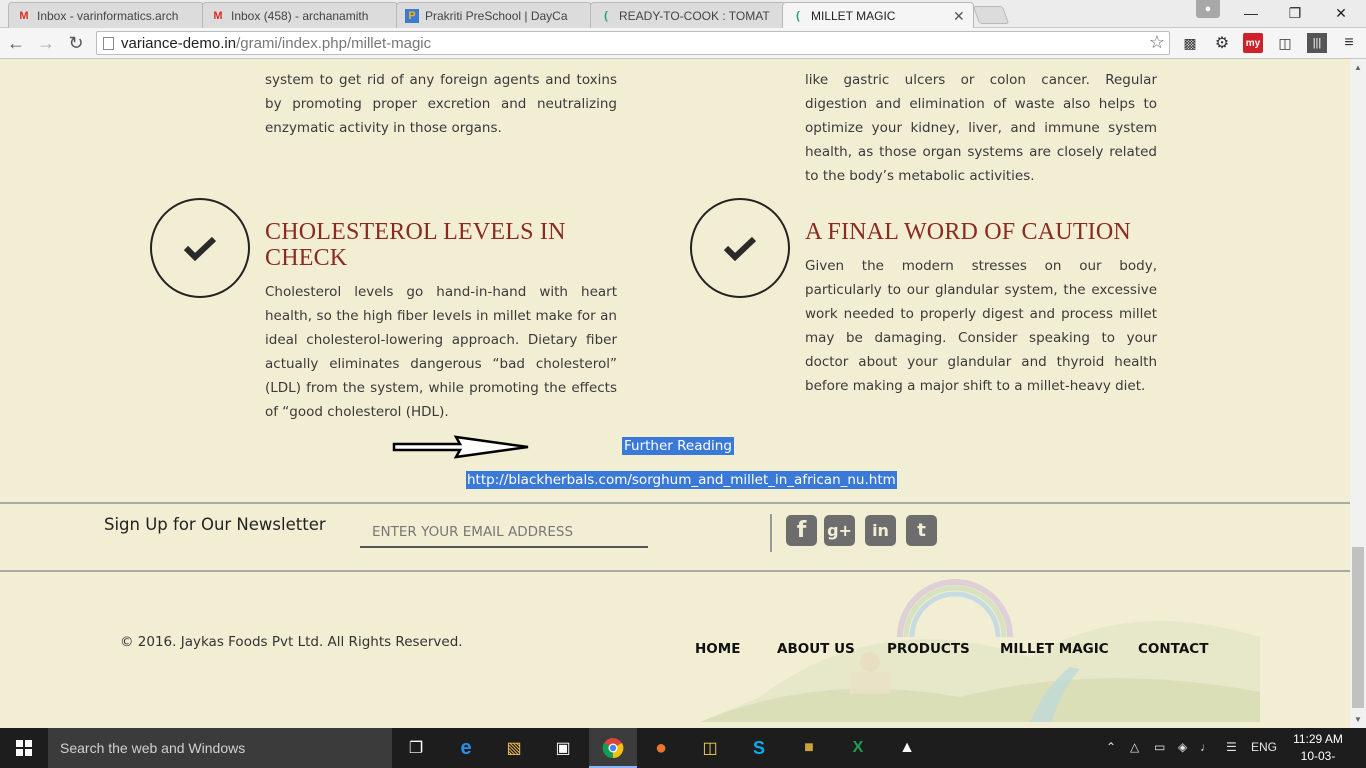 The width and height of the screenshot is (1366, 768). I want to click on tab-millet-magic: ( MILLET MAGIC ✕, so click(878, 15).